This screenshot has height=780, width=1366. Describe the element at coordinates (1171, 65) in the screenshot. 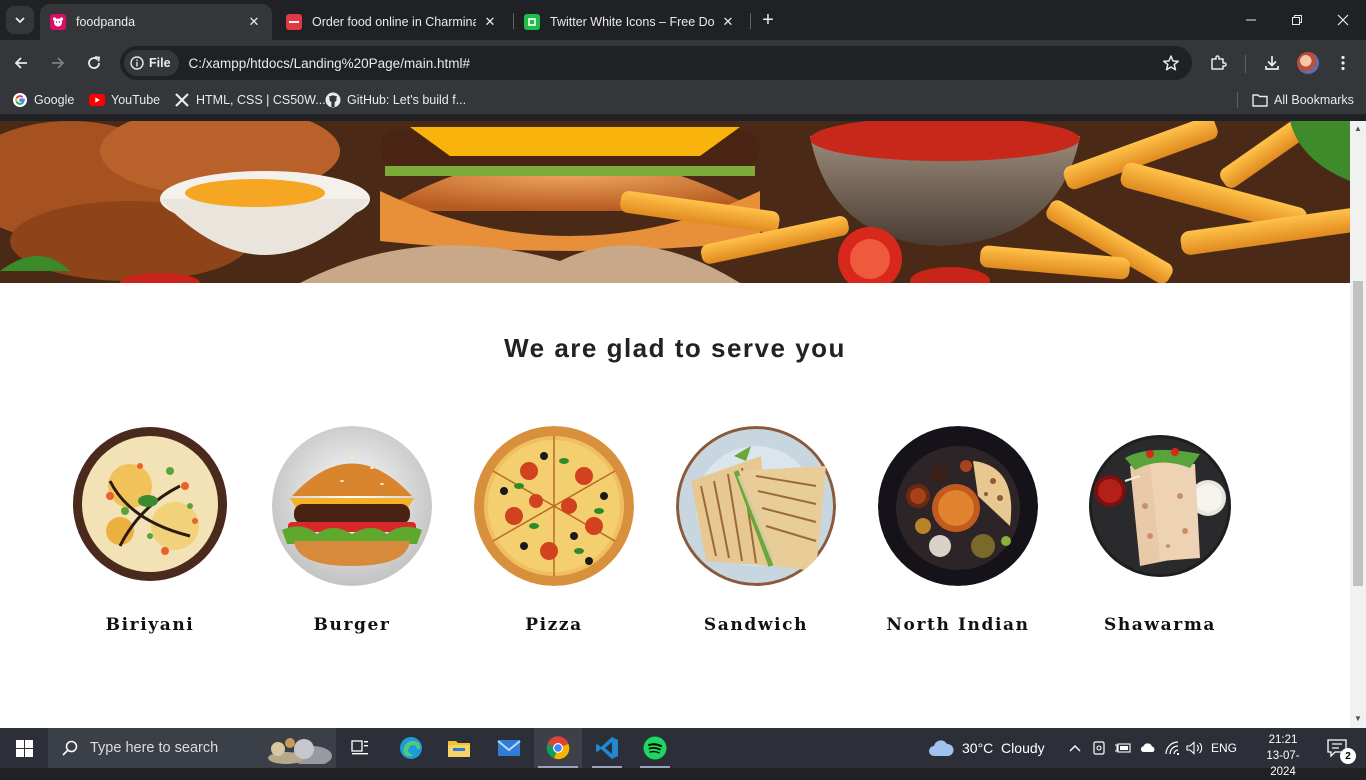

I see `bookmark-star-icon` at that location.